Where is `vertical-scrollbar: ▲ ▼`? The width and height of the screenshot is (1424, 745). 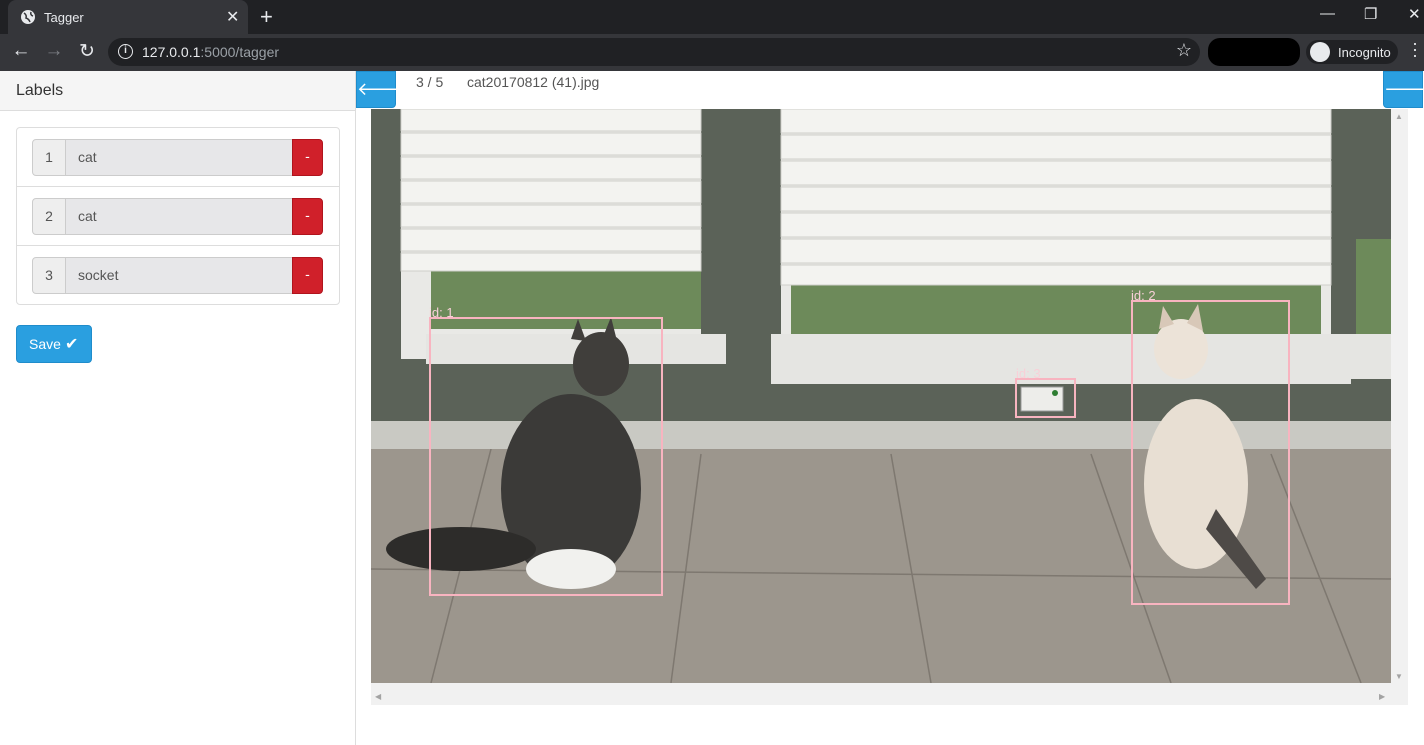 vertical-scrollbar: ▲ ▼ is located at coordinates (1399, 396).